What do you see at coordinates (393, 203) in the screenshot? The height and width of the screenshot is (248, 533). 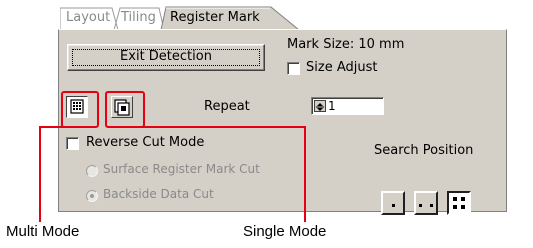 I see `search-position-1-button` at bounding box center [393, 203].